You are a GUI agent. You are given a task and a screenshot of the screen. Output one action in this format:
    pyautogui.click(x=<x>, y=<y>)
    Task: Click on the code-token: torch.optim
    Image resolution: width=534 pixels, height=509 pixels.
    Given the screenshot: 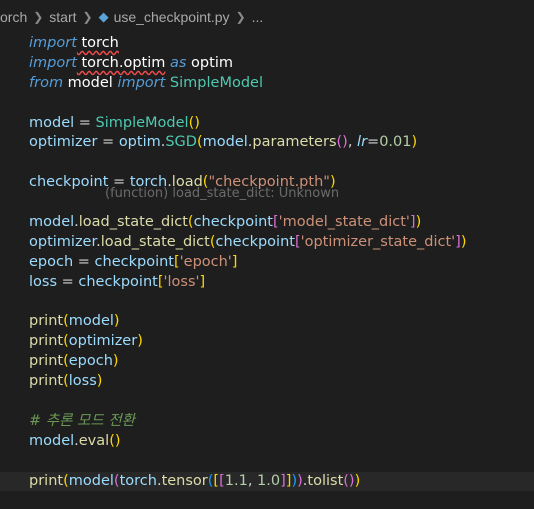 What is the action you would take?
    pyautogui.click(x=121, y=62)
    